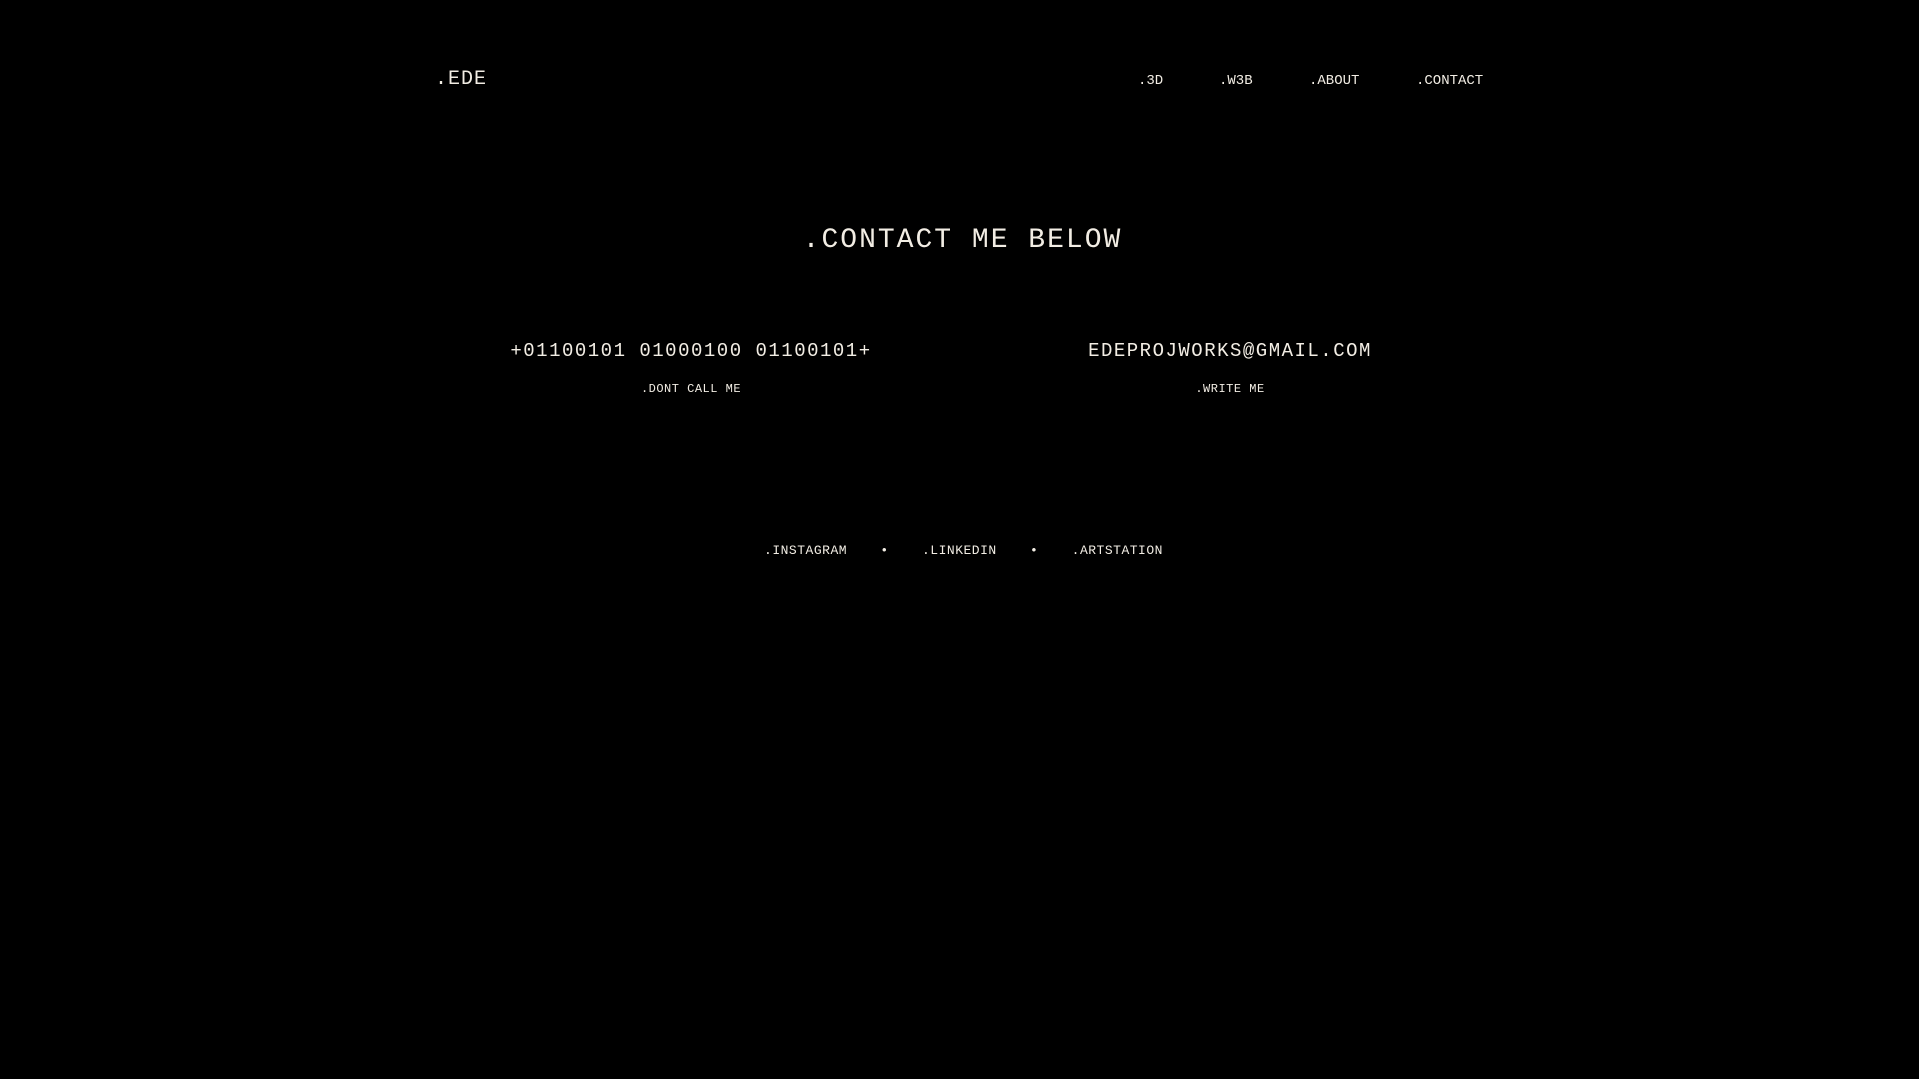 The height and width of the screenshot is (1079, 1919). I want to click on nav-link-contact: .CONTACT, so click(1449, 81).